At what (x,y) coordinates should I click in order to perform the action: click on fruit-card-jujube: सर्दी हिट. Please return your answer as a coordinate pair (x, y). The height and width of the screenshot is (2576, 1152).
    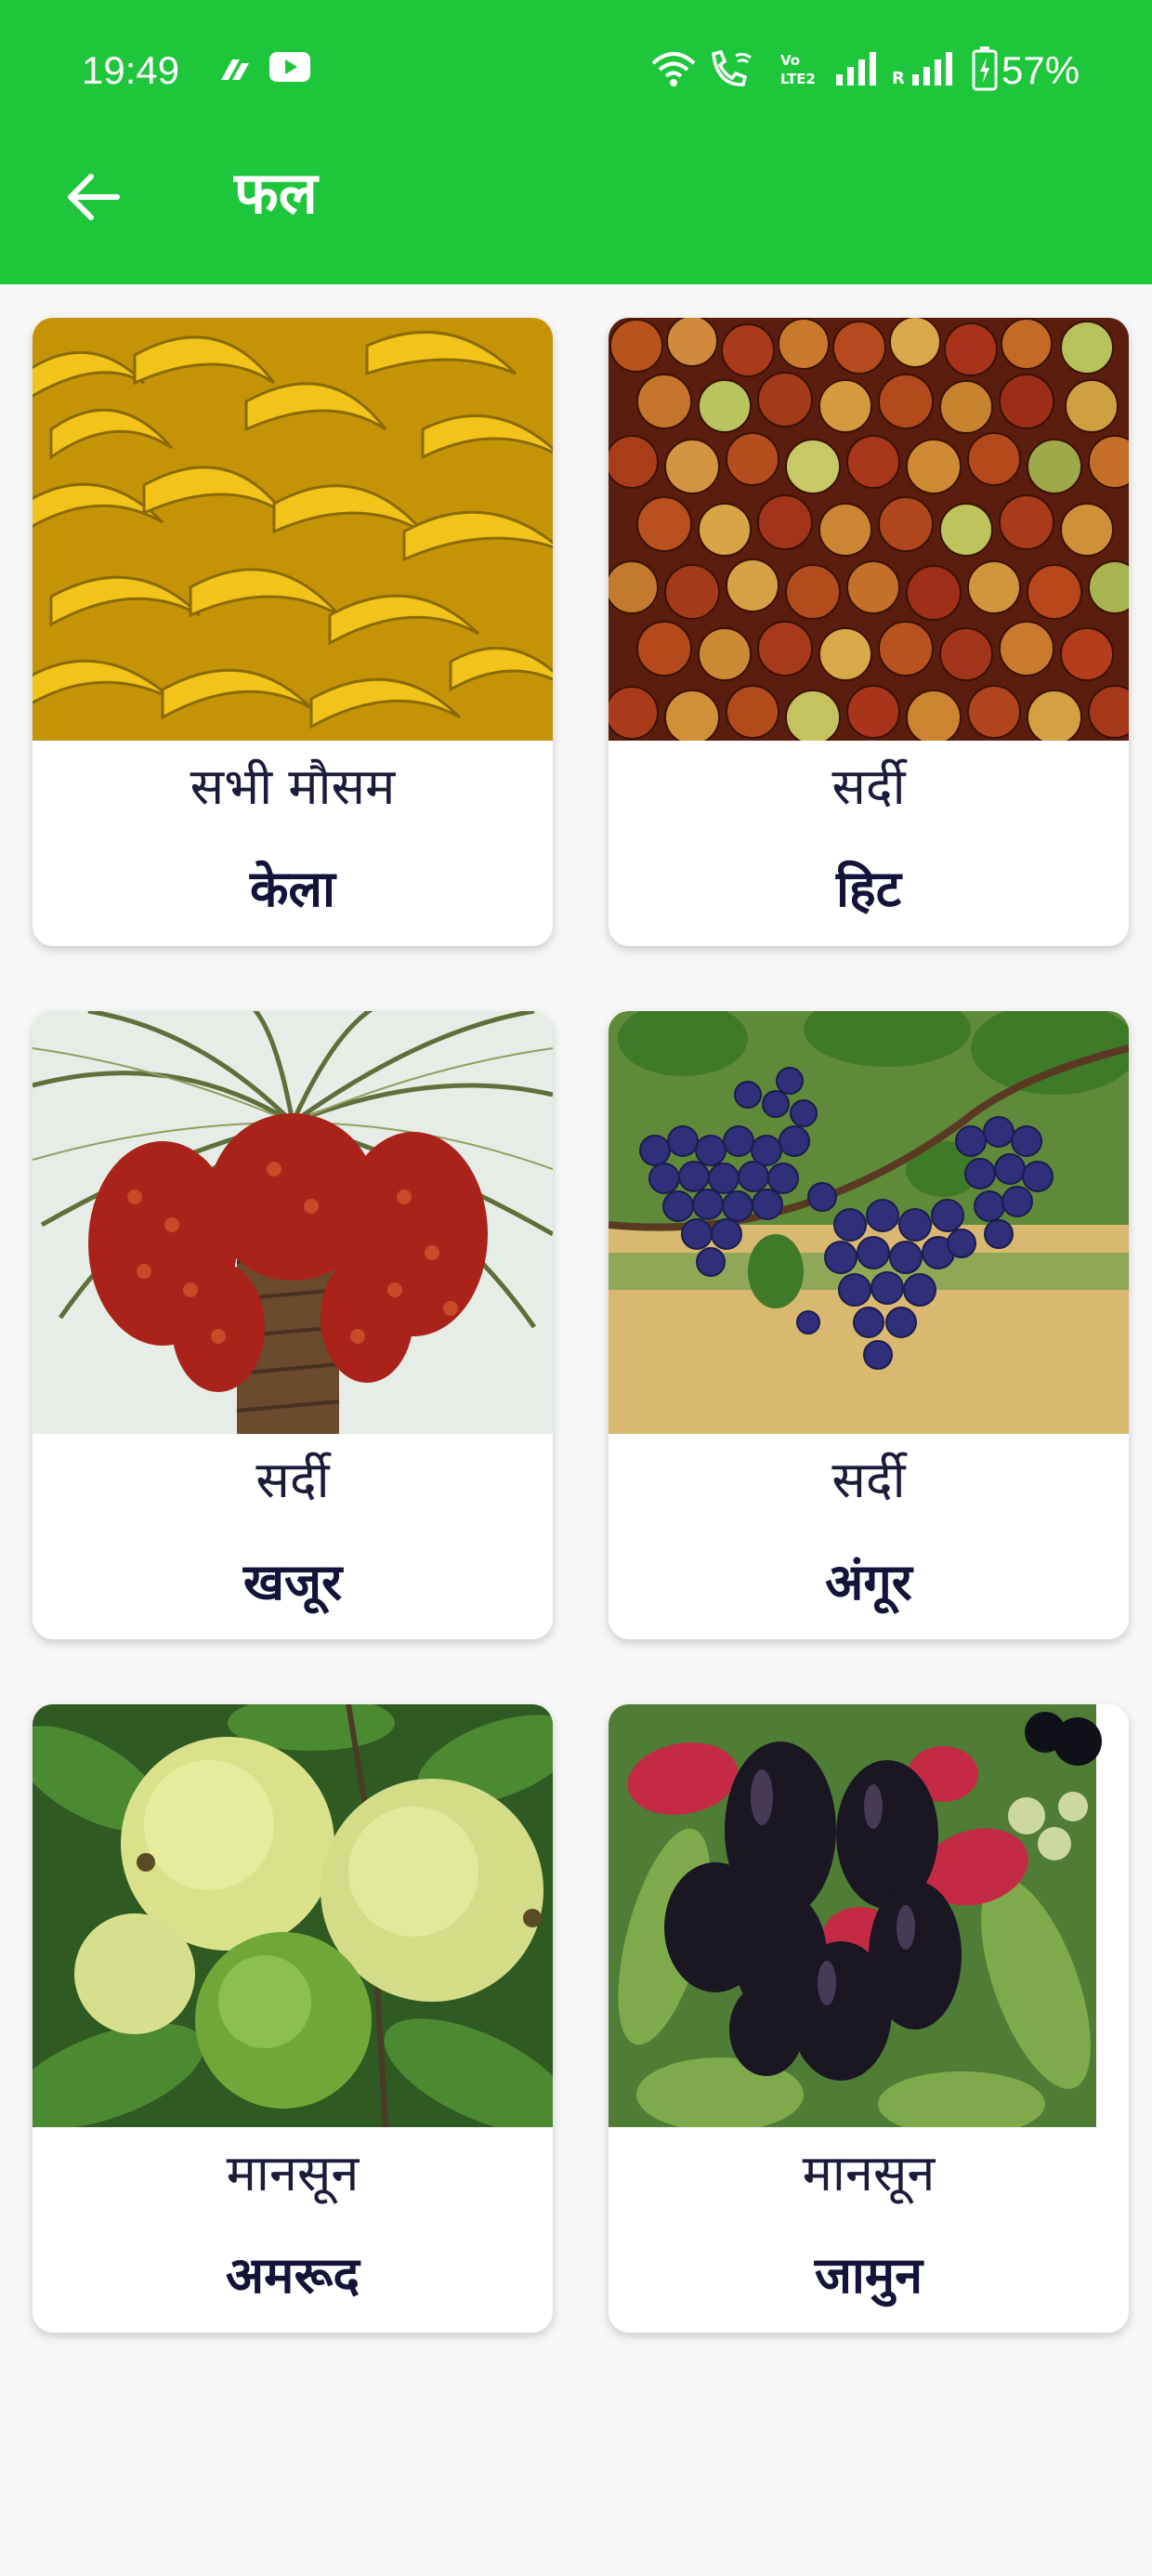
    Looking at the image, I should click on (869, 632).